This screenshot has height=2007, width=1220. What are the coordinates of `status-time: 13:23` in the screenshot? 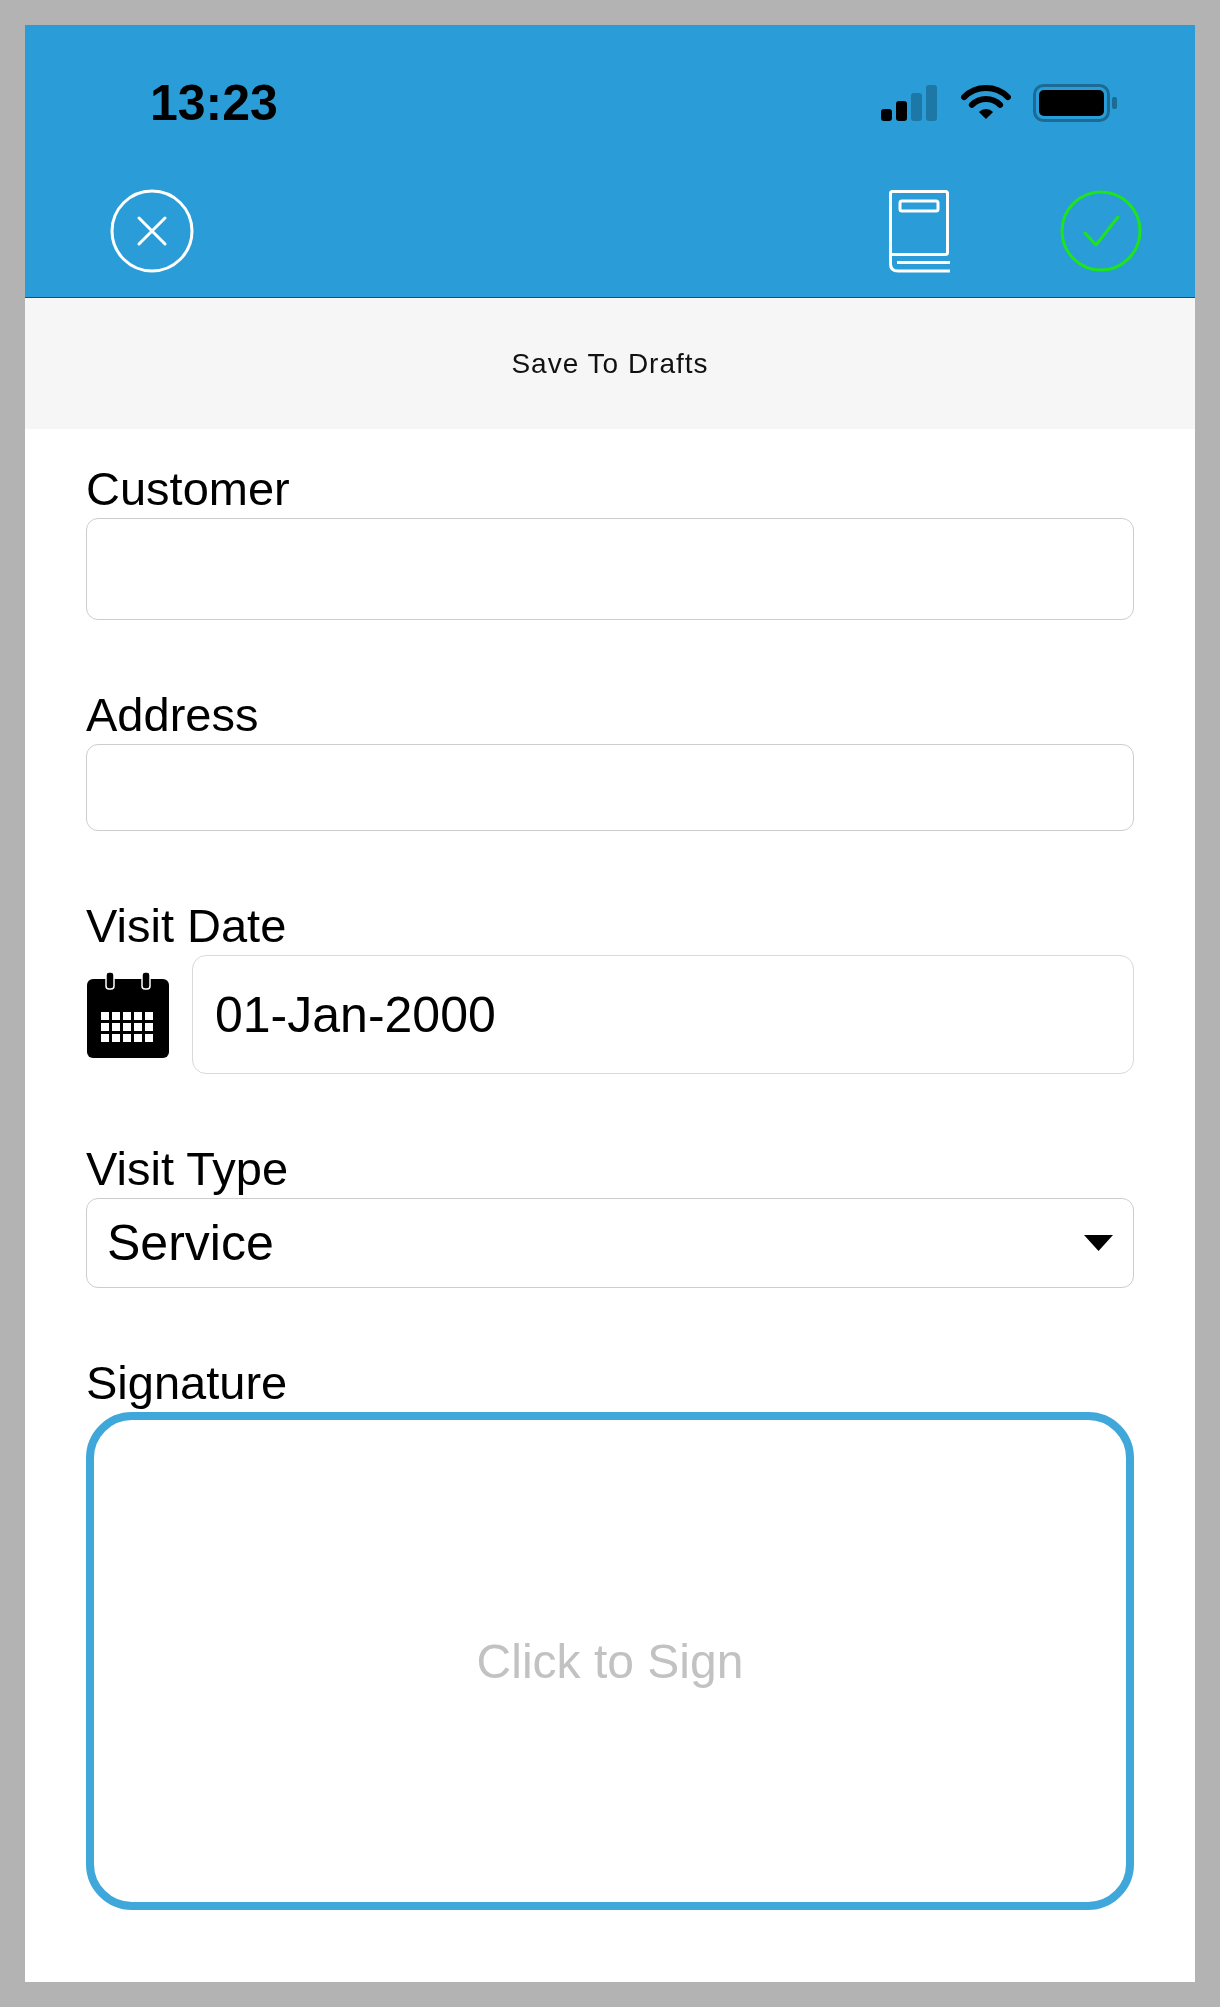 It's located at (214, 103).